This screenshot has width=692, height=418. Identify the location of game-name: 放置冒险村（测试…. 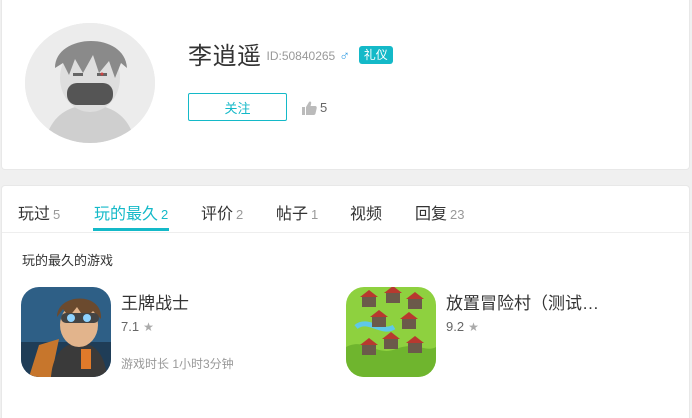
(522, 301).